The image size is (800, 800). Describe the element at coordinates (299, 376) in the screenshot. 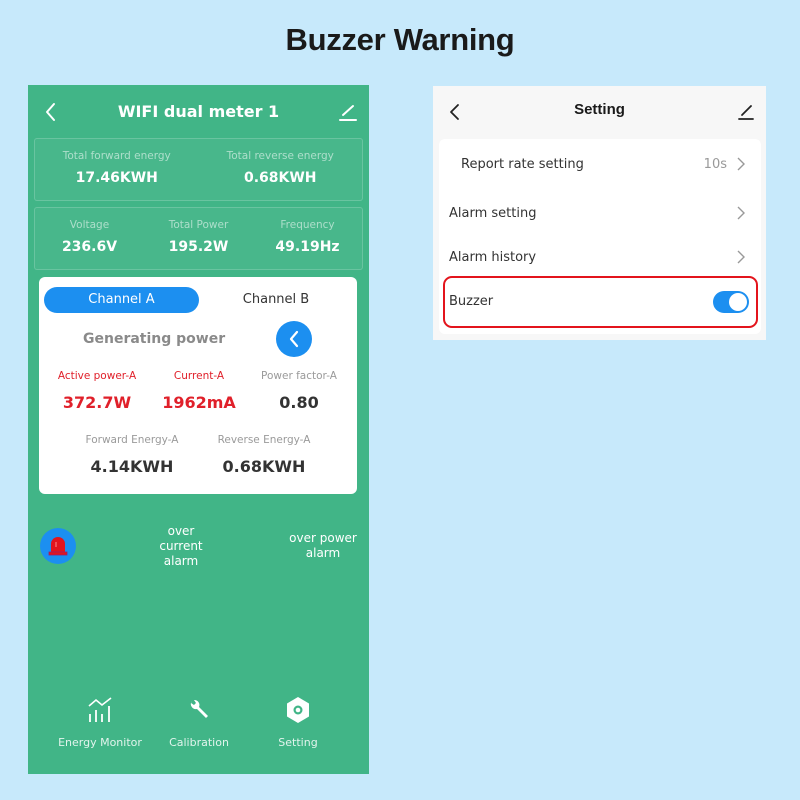

I see `power-factor-label: Power factor-A` at that location.